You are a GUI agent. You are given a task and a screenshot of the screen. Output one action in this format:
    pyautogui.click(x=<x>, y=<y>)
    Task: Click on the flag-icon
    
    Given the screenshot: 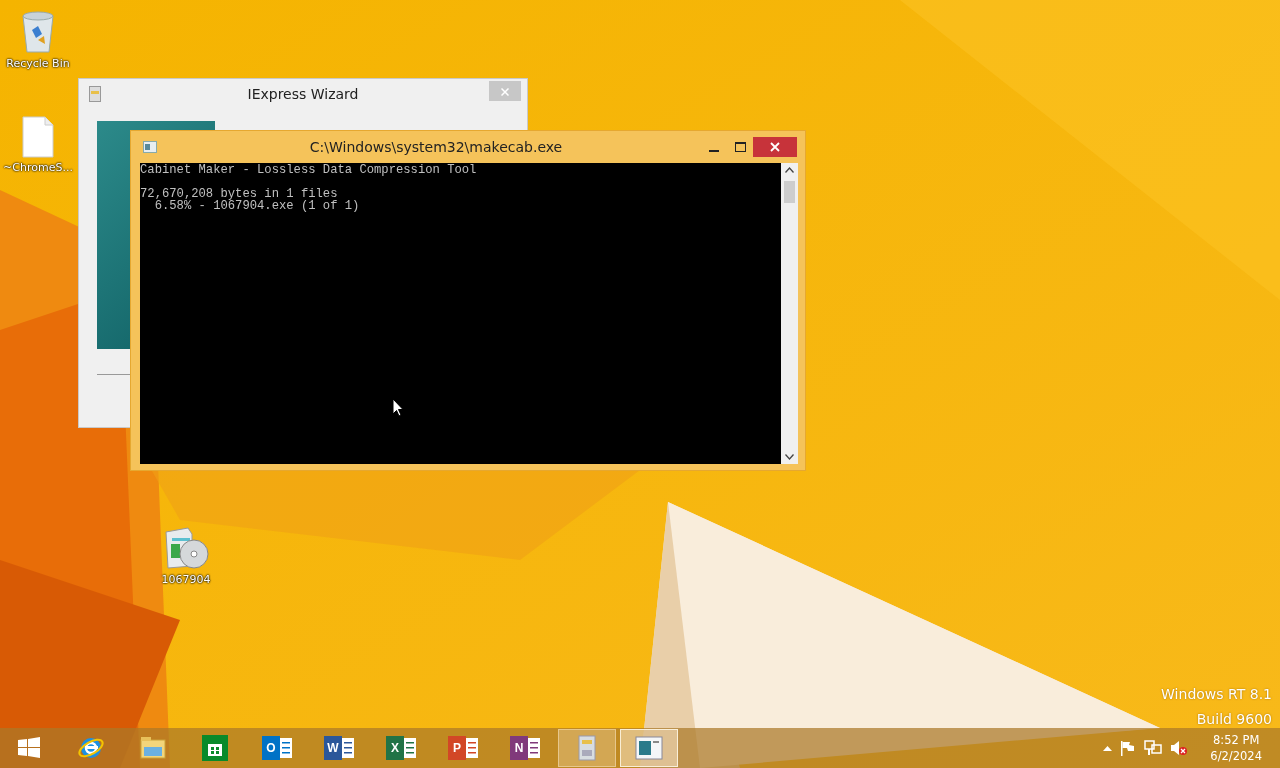 What is the action you would take?
    pyautogui.click(x=1128, y=748)
    